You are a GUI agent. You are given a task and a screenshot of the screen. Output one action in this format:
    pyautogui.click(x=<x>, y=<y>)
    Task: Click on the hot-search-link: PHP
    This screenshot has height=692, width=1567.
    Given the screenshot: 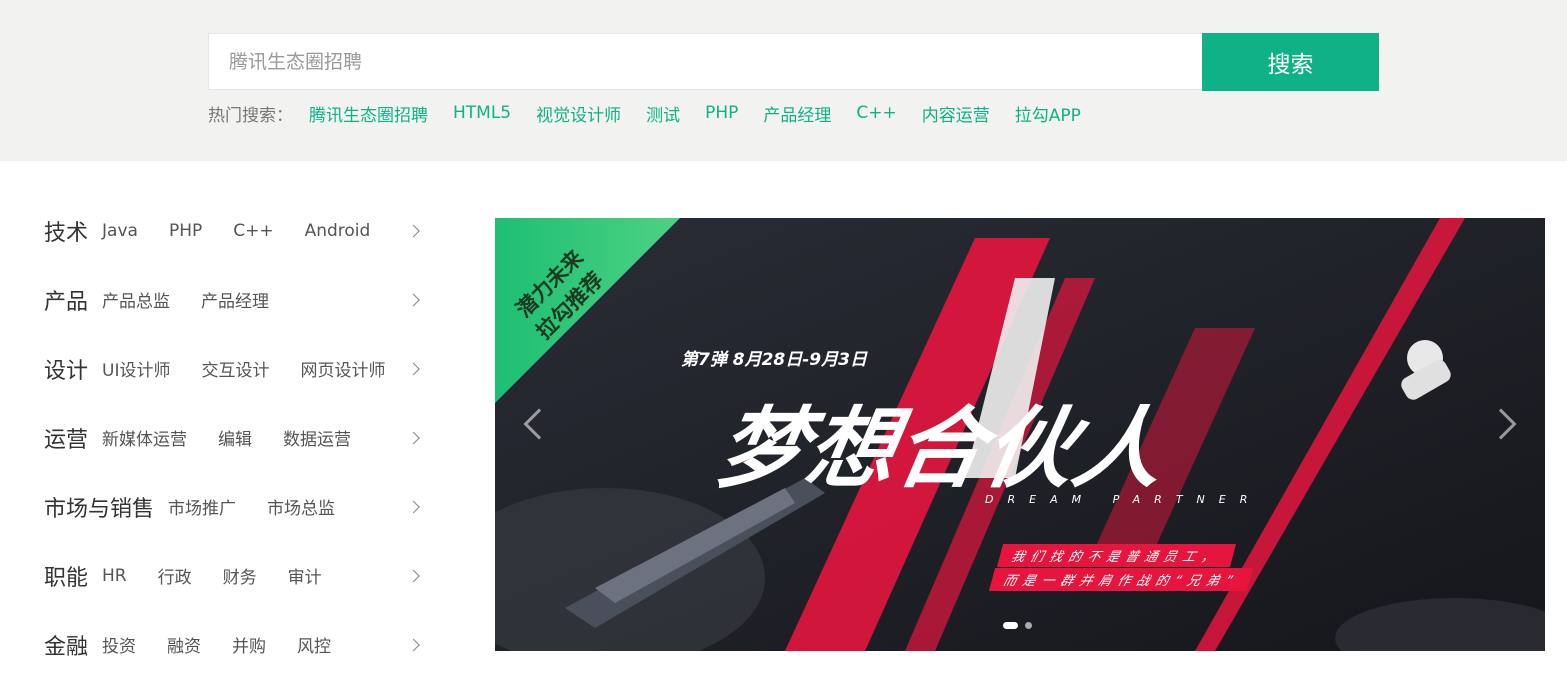 What is the action you would take?
    pyautogui.click(x=721, y=113)
    